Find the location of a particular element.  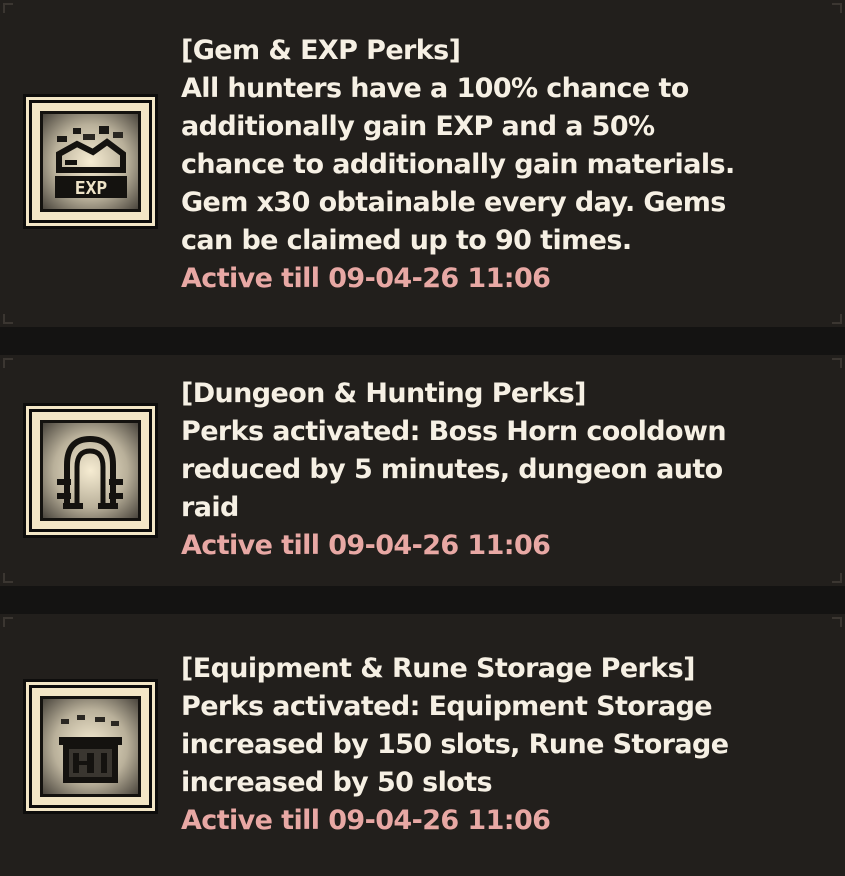

perk-detail-line: raid is located at coordinates (210, 507).